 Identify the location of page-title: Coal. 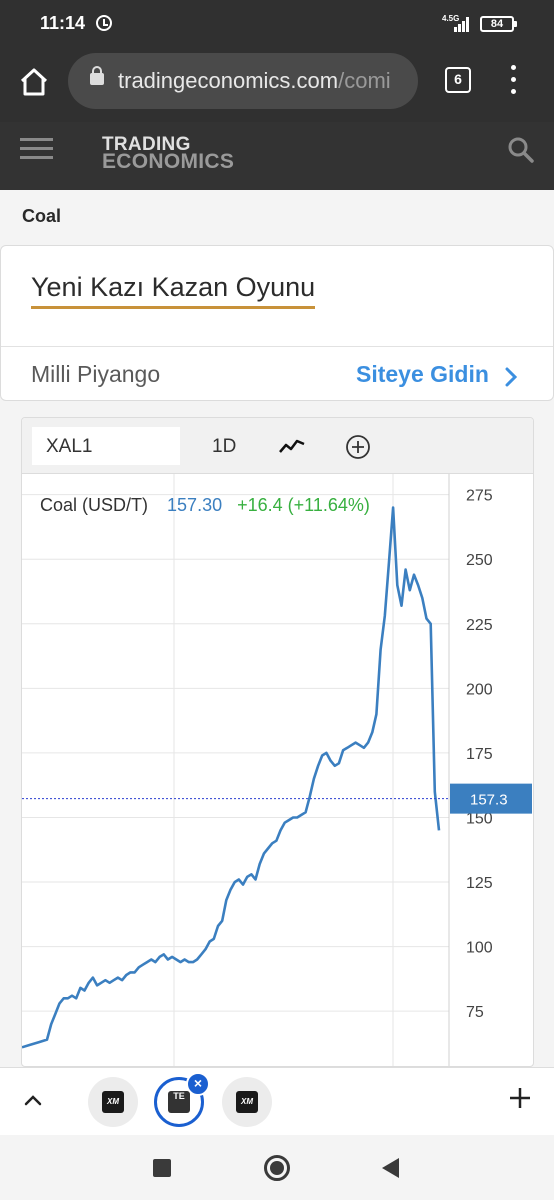
(42, 216).